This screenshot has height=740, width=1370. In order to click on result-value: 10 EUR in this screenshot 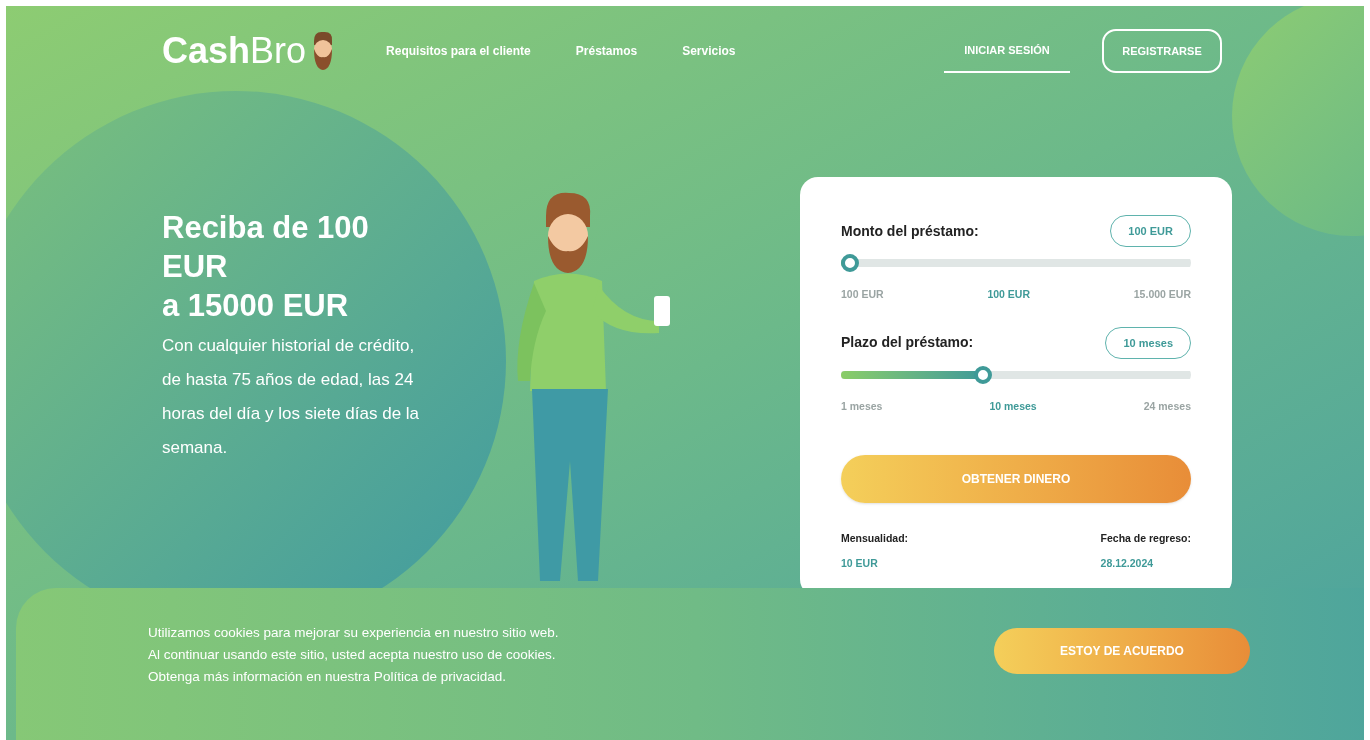, I will do `click(860, 564)`.